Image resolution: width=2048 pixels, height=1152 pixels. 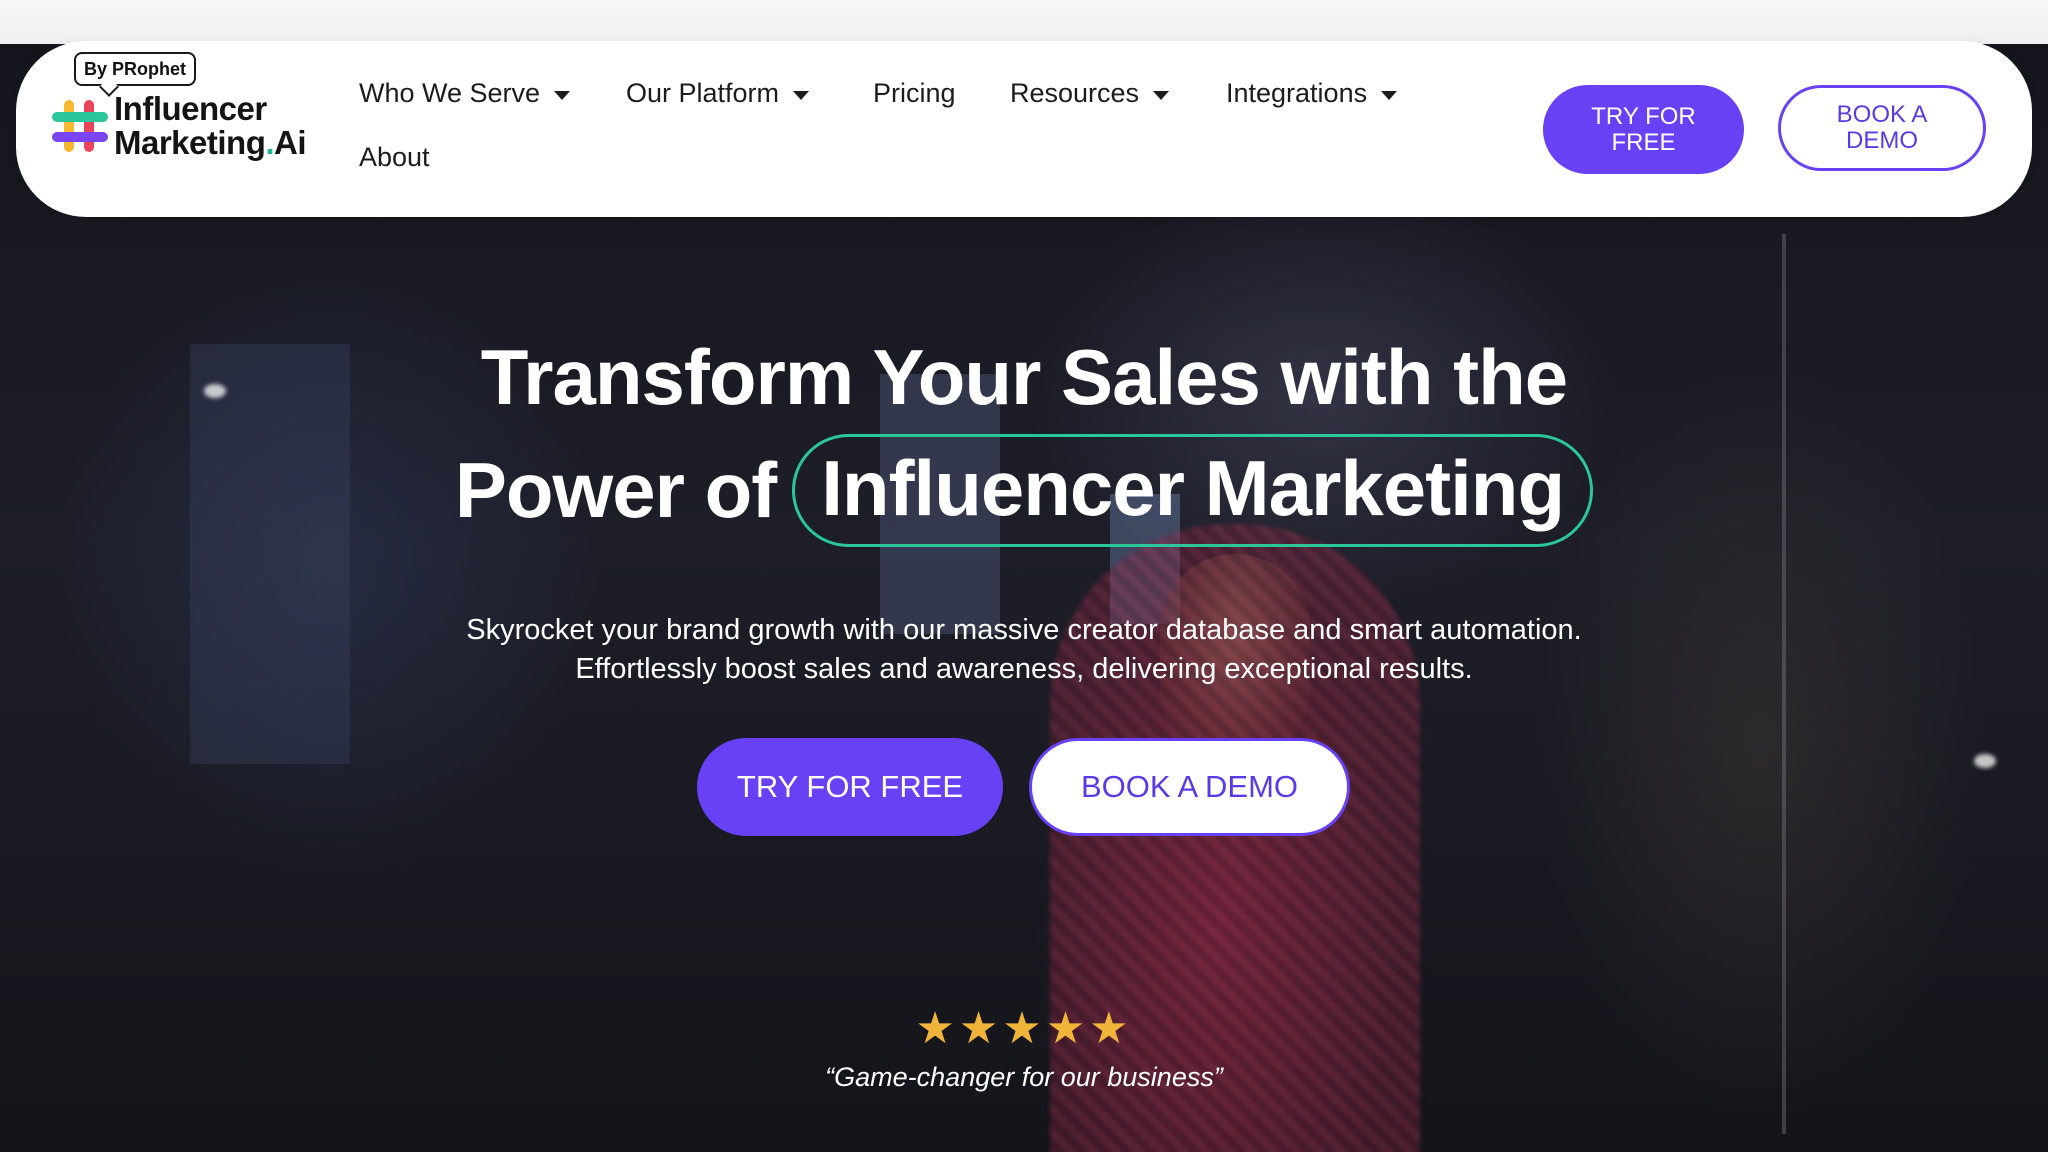 I want to click on testimonial-quote: “Game-changer for our business”, so click(x=1024, y=1077).